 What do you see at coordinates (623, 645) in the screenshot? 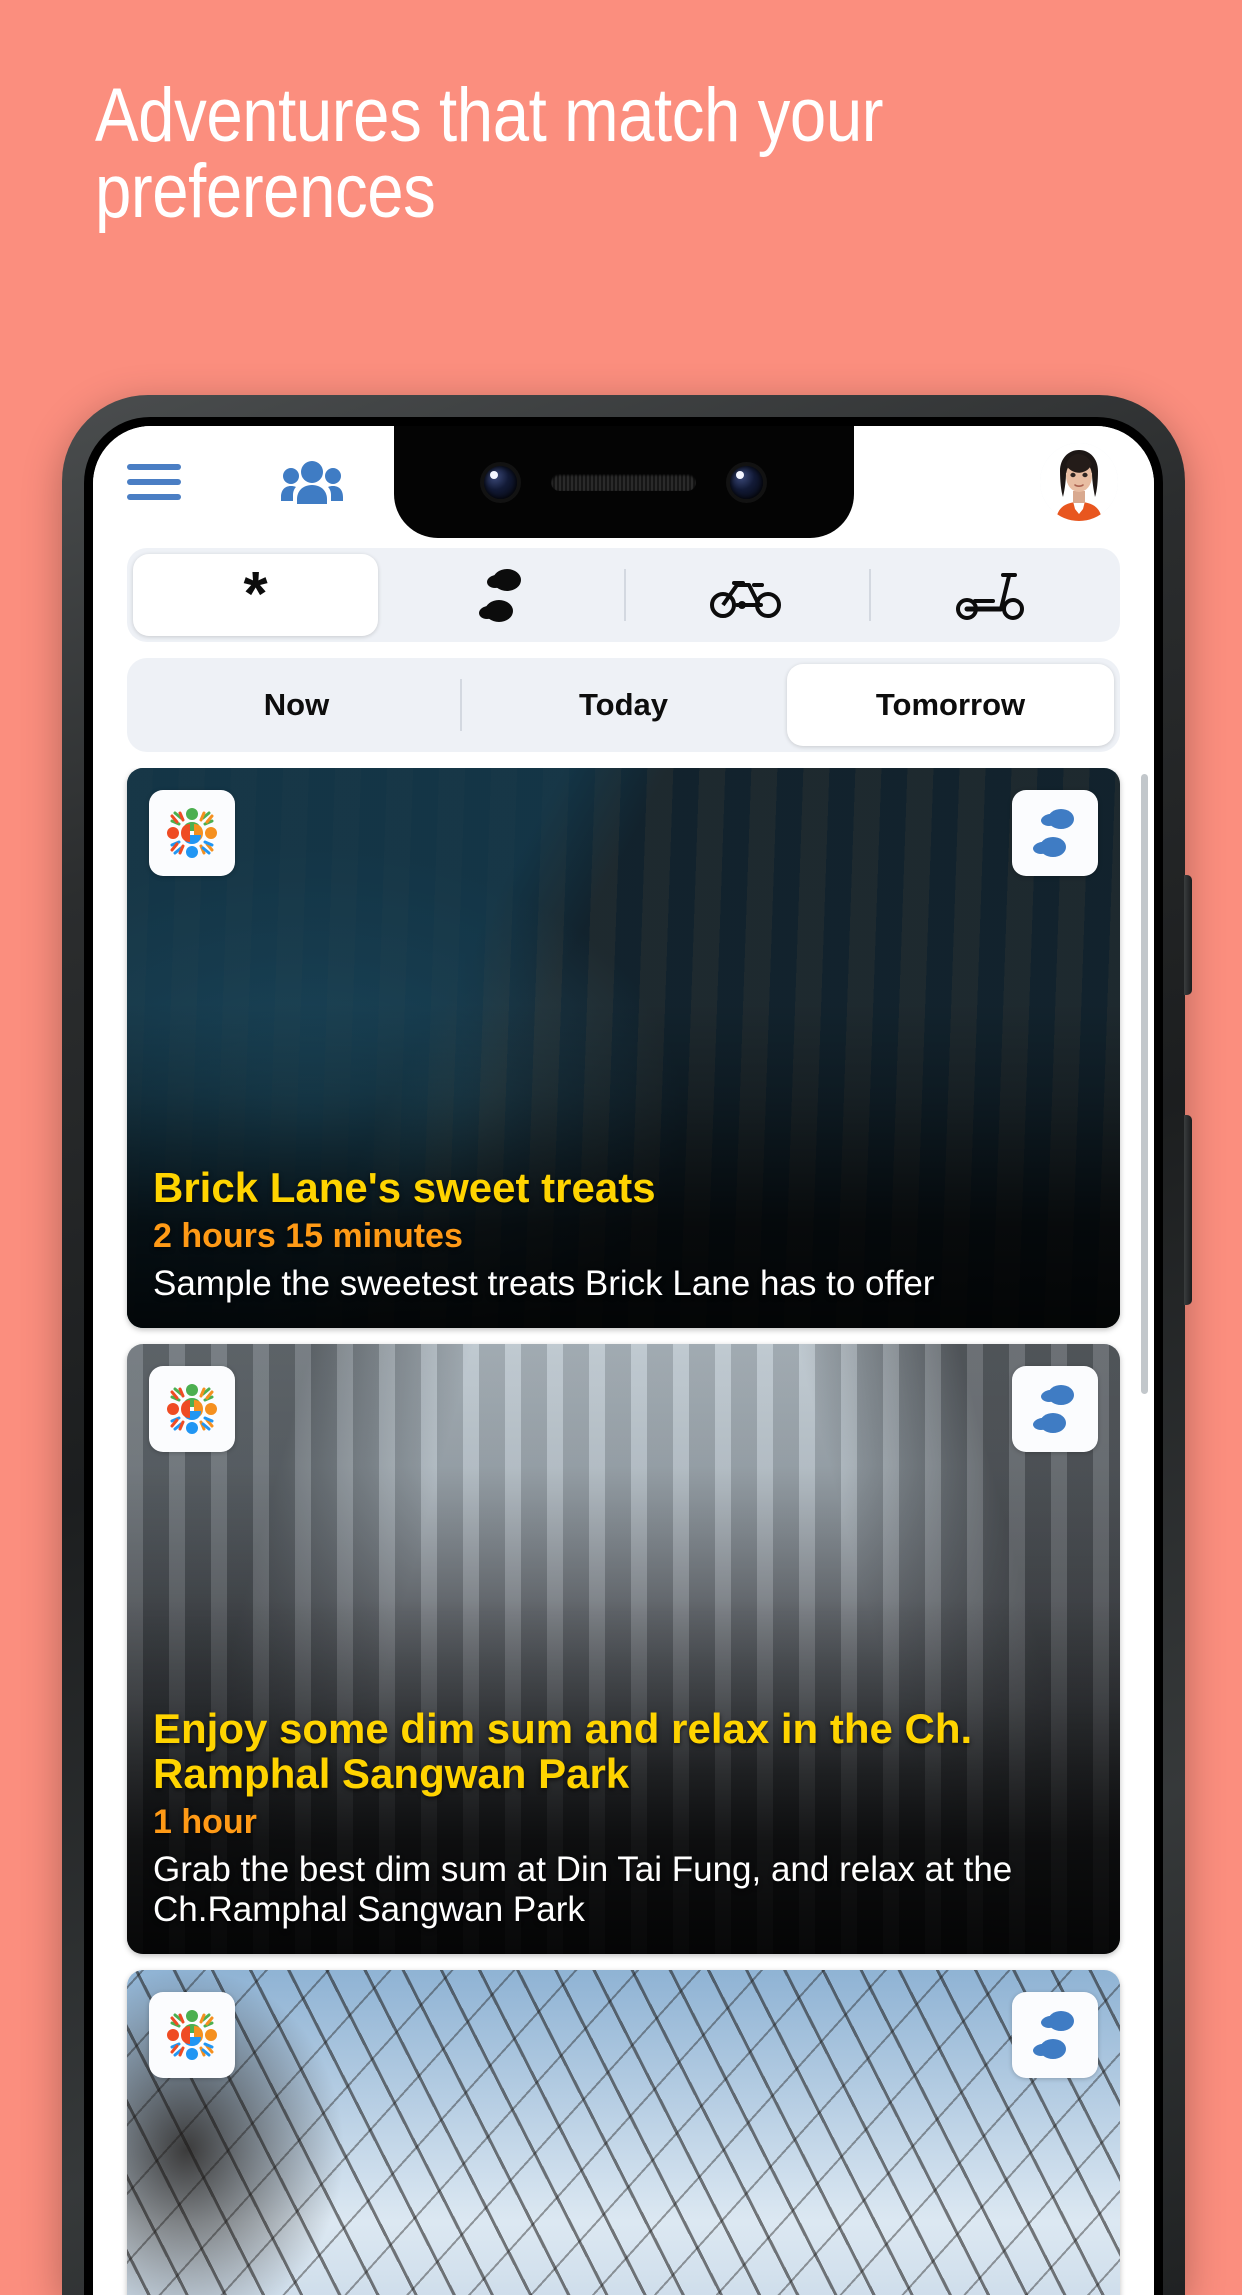
I see `filter-section: * Now Today Tomorrow` at bounding box center [623, 645].